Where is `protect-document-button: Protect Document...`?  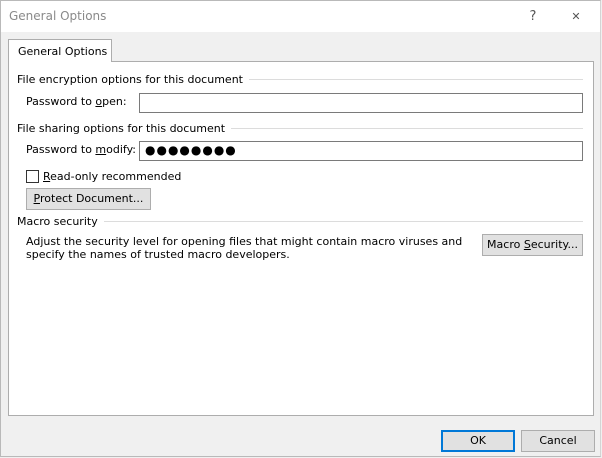 protect-document-button: Protect Document... is located at coordinates (88, 199).